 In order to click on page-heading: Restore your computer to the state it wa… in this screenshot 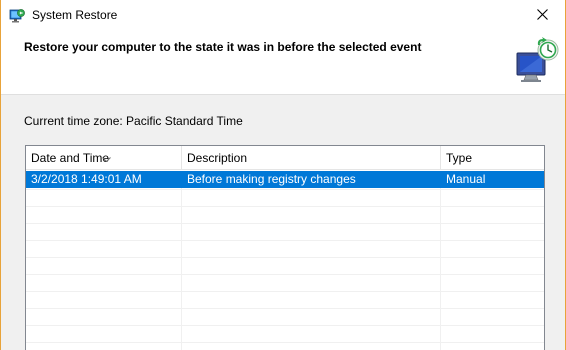, I will do `click(223, 47)`.